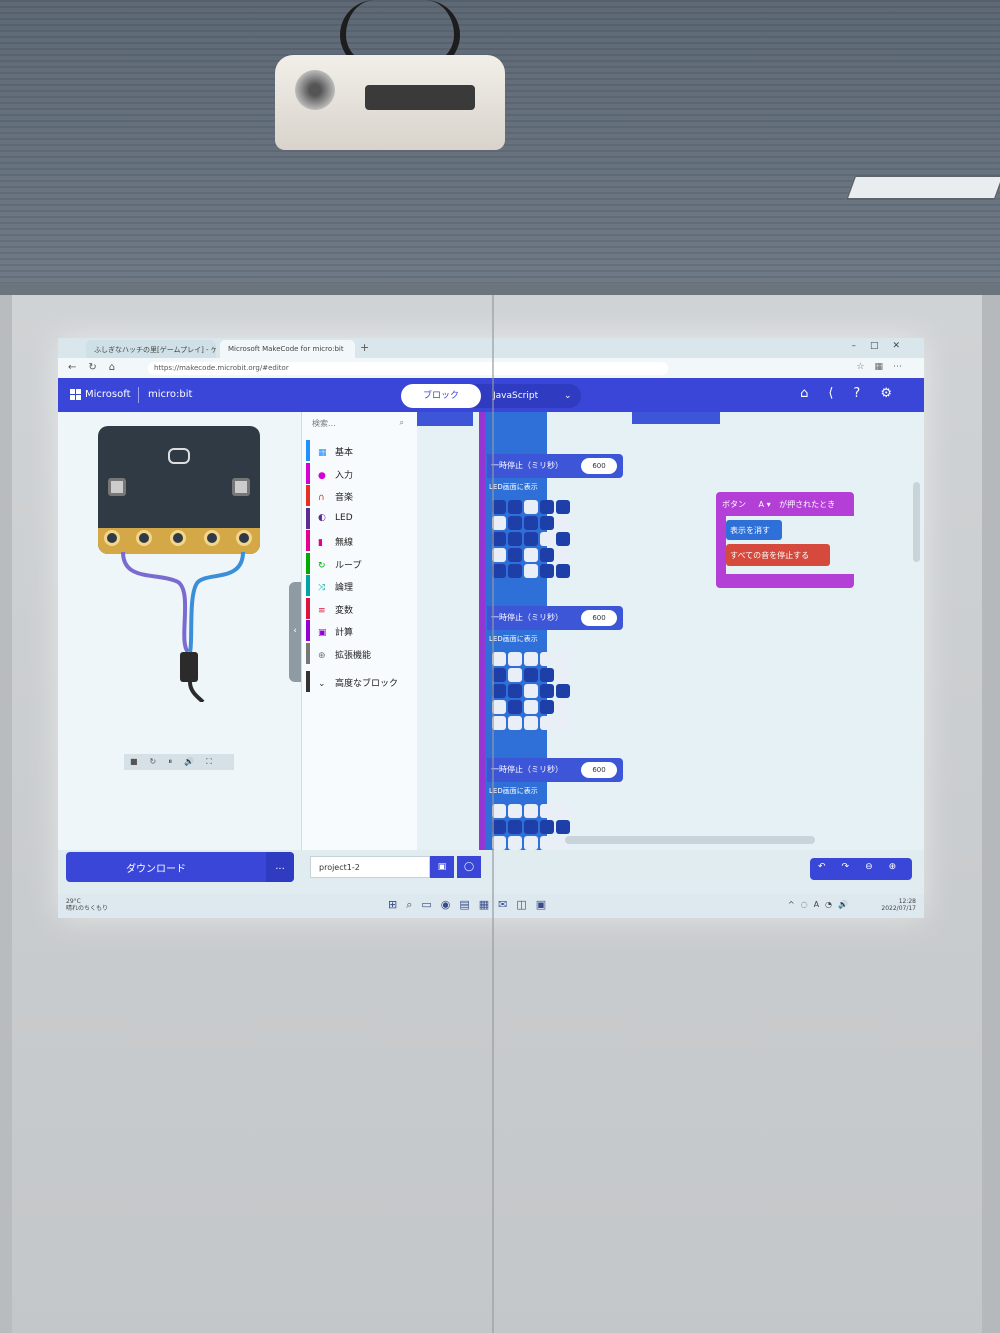  Describe the element at coordinates (408, 368) in the screenshot. I see `url-field: https://makecode.microbit.org/#editor` at that location.